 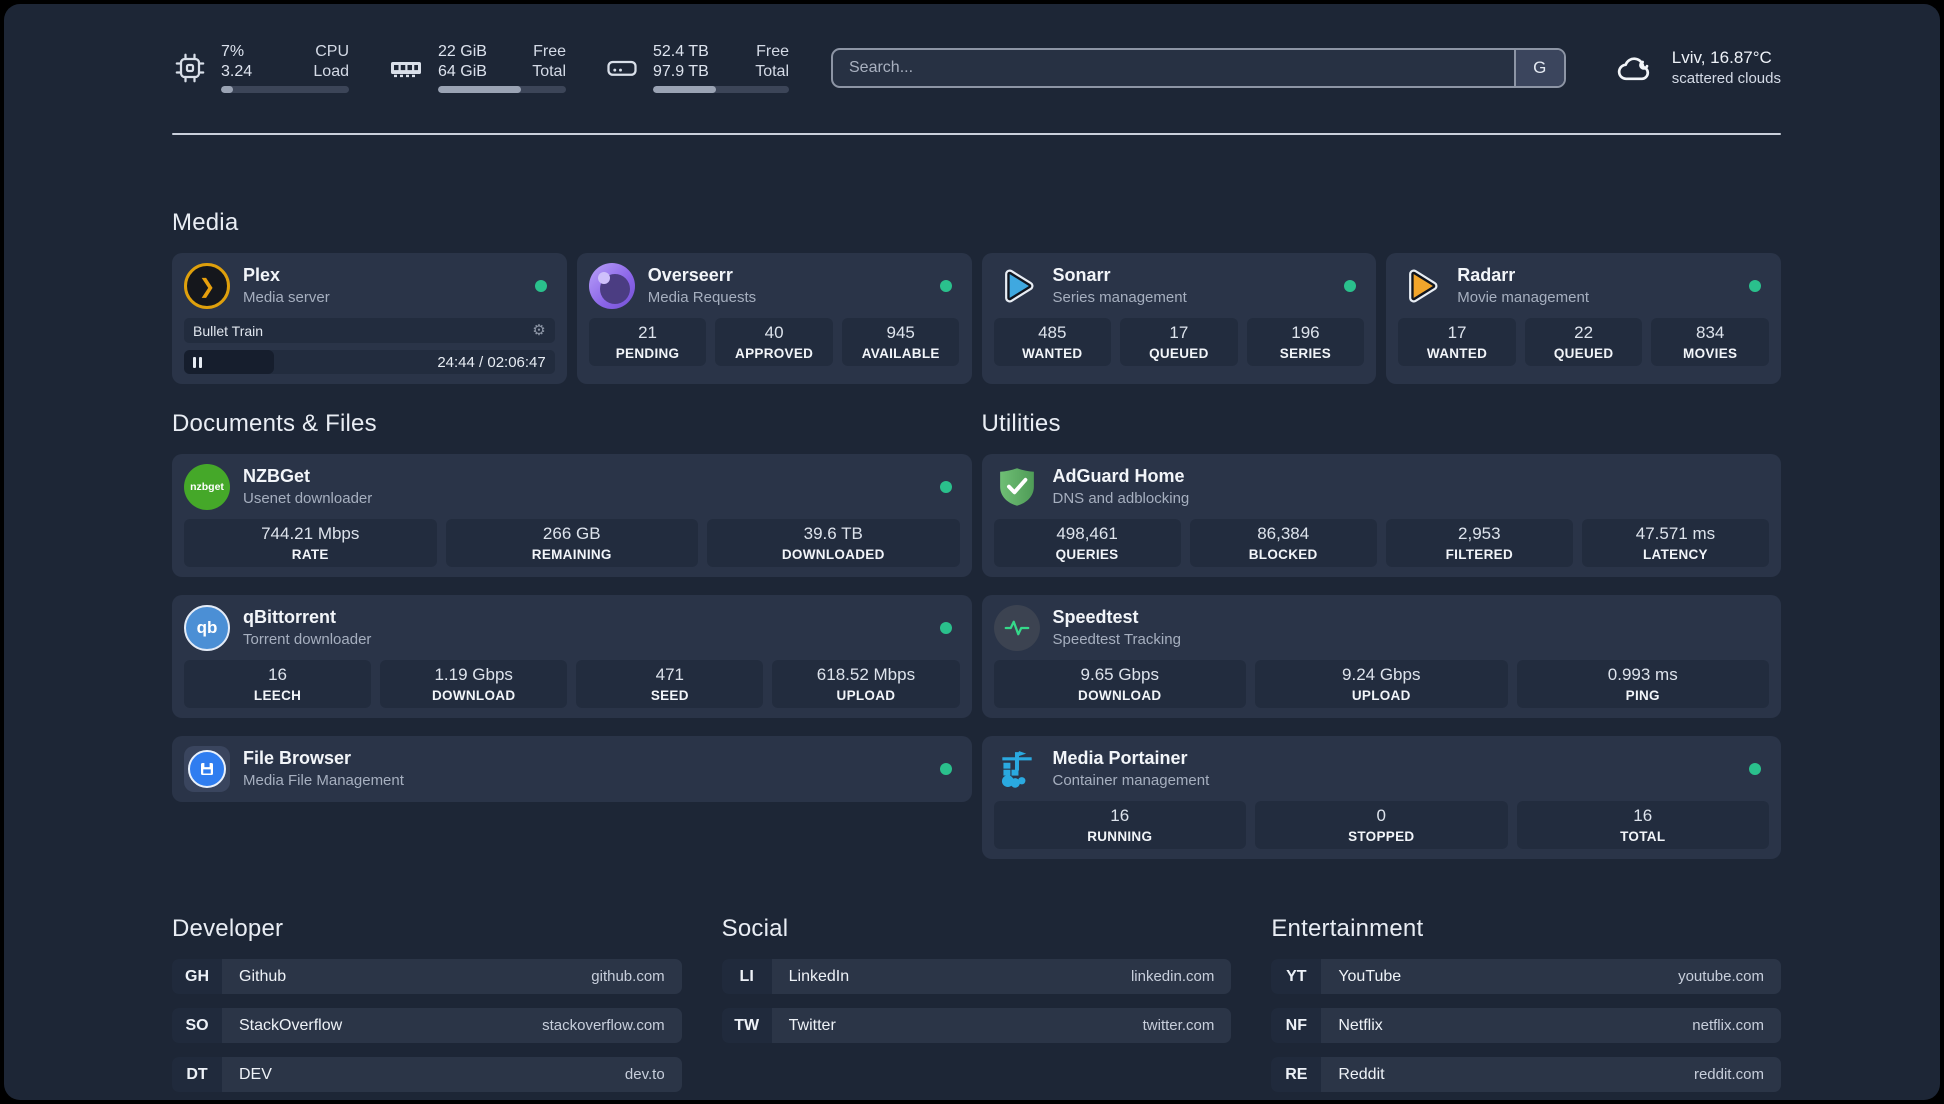 I want to click on cloud-icon, so click(x=1633, y=68).